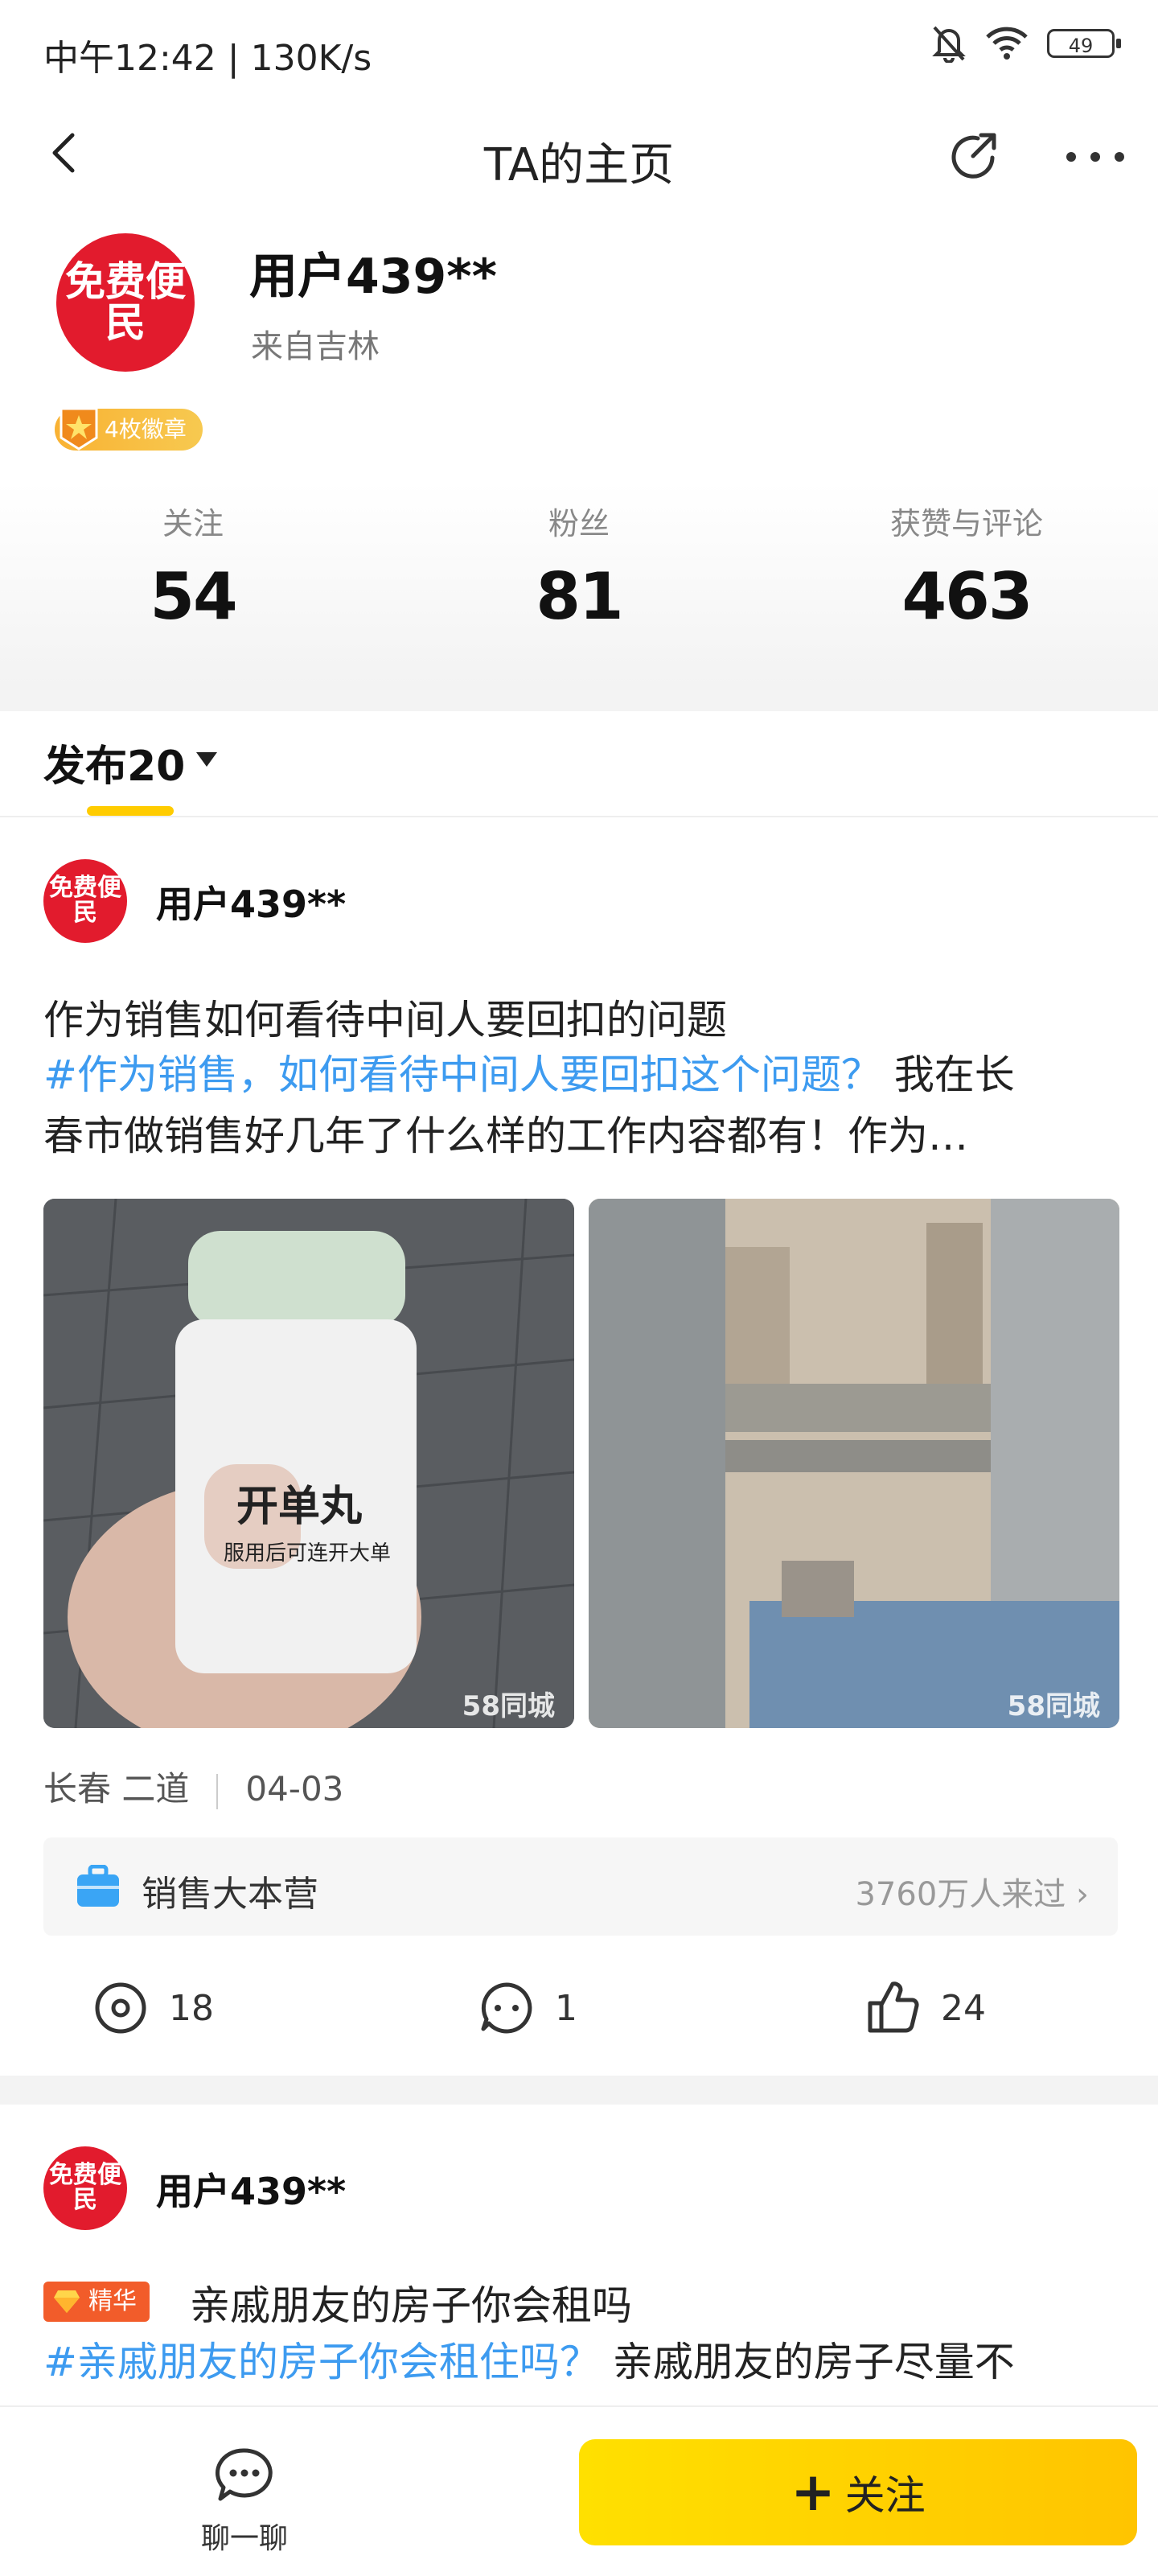 The width and height of the screenshot is (1158, 2576). Describe the element at coordinates (579, 523) in the screenshot. I see `stat-label: 粉丝` at that location.